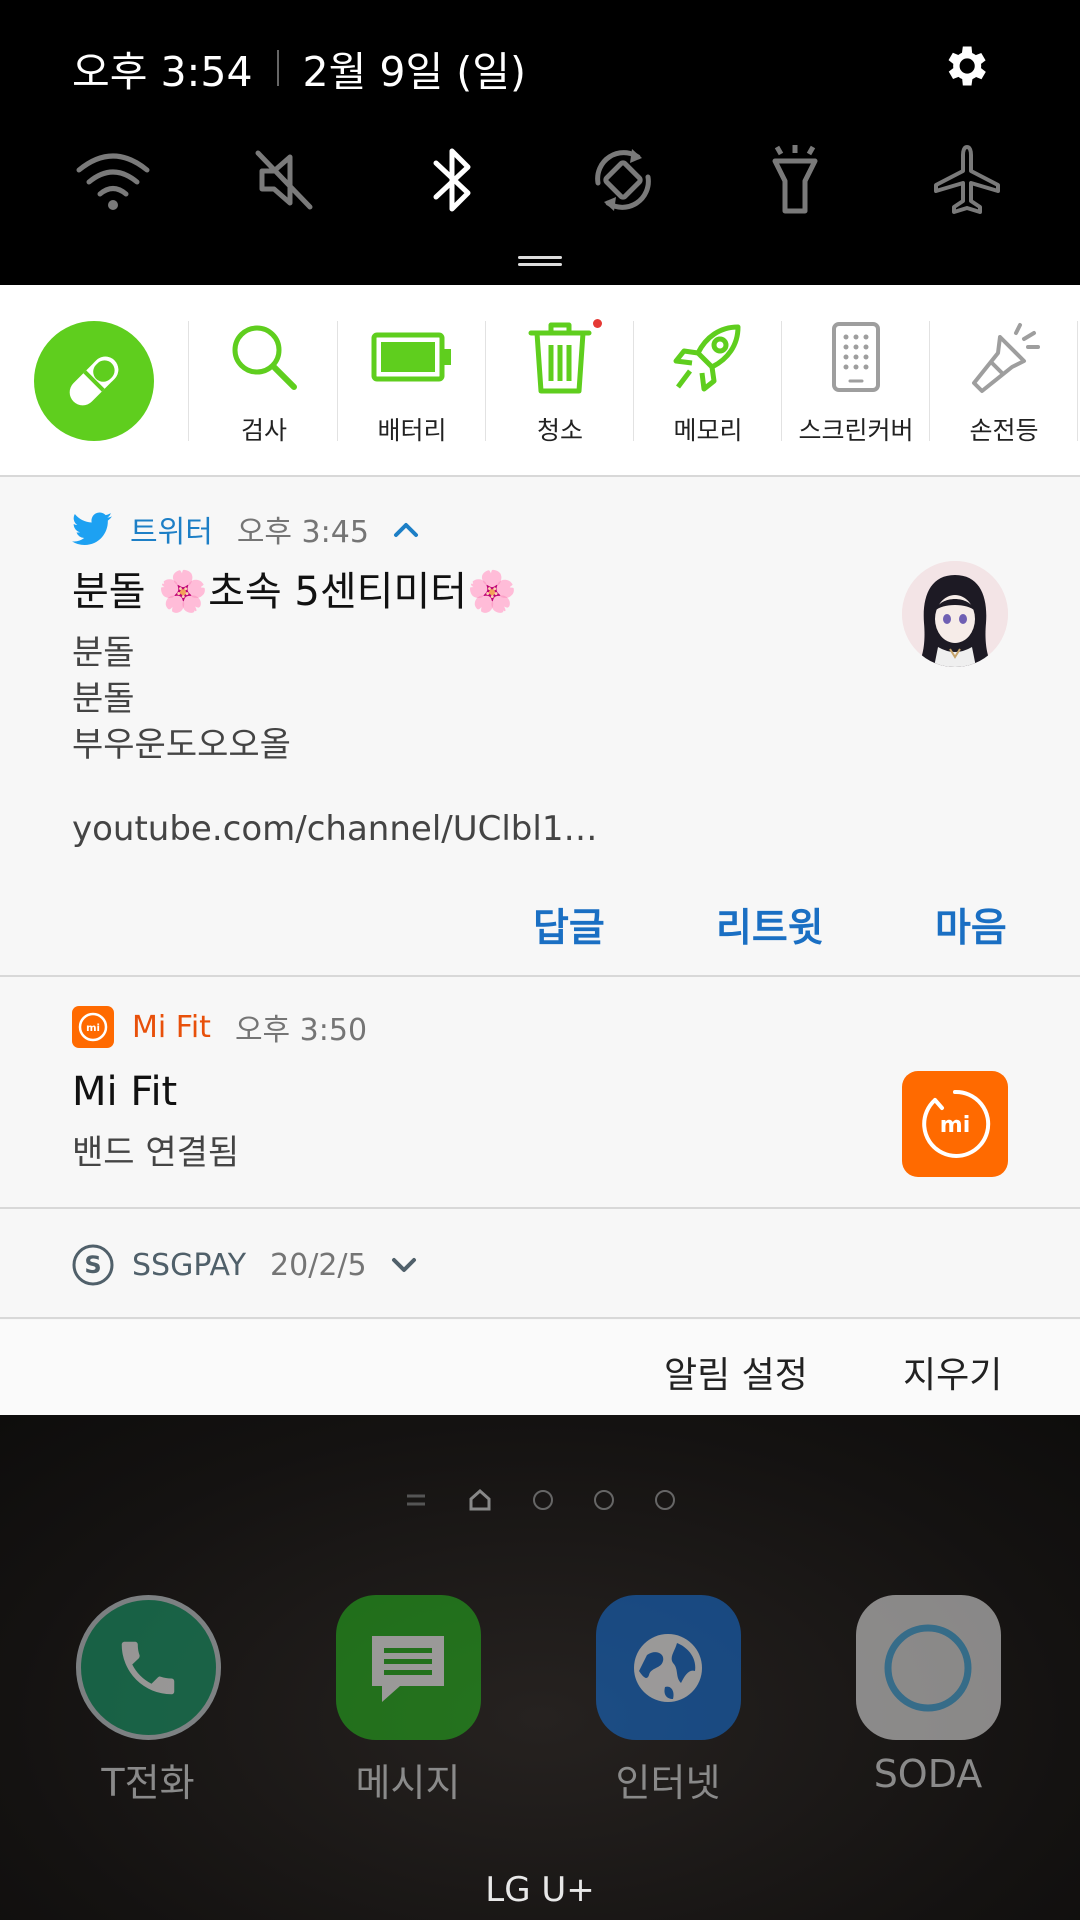 This screenshot has width=1080, height=1920. I want to click on app-name: SSGPAY, so click(189, 1265).